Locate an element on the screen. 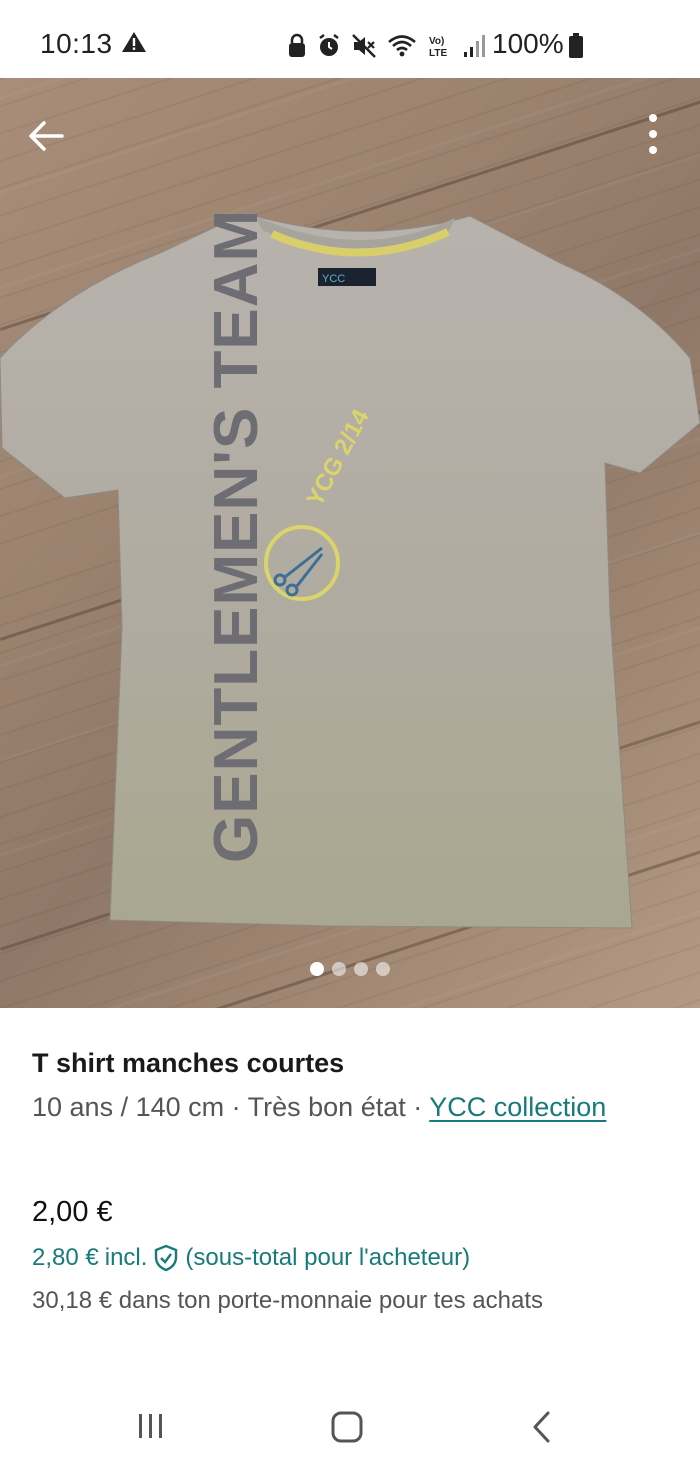 The image size is (700, 1478). brand-link: YCC collection is located at coordinates (517, 1107).